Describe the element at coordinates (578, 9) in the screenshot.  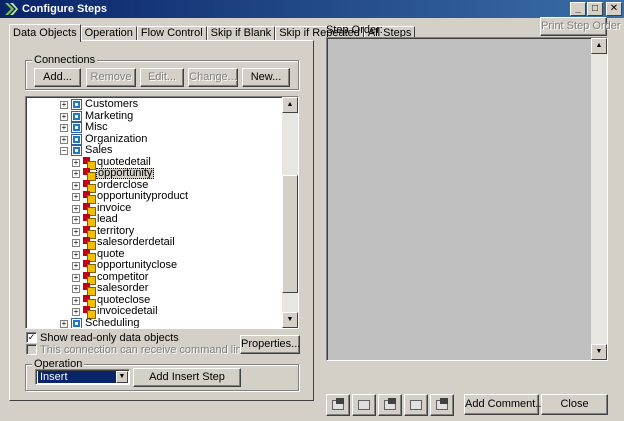
I see `minimize-button: _` at that location.